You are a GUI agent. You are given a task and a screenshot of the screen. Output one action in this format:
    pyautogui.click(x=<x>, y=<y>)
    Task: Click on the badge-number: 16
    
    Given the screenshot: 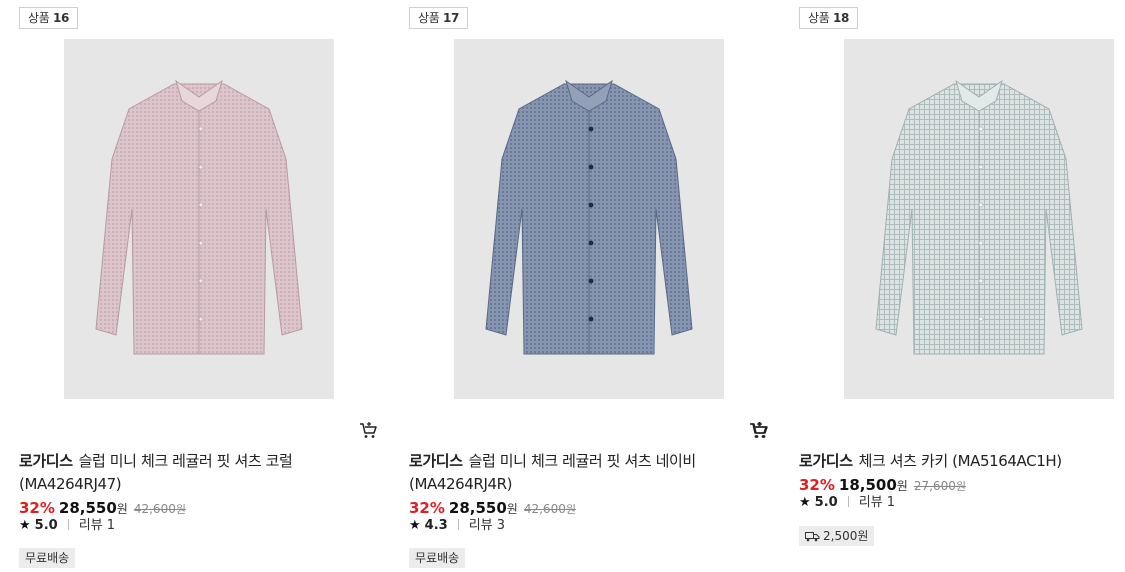 What is the action you would take?
    pyautogui.click(x=61, y=18)
    